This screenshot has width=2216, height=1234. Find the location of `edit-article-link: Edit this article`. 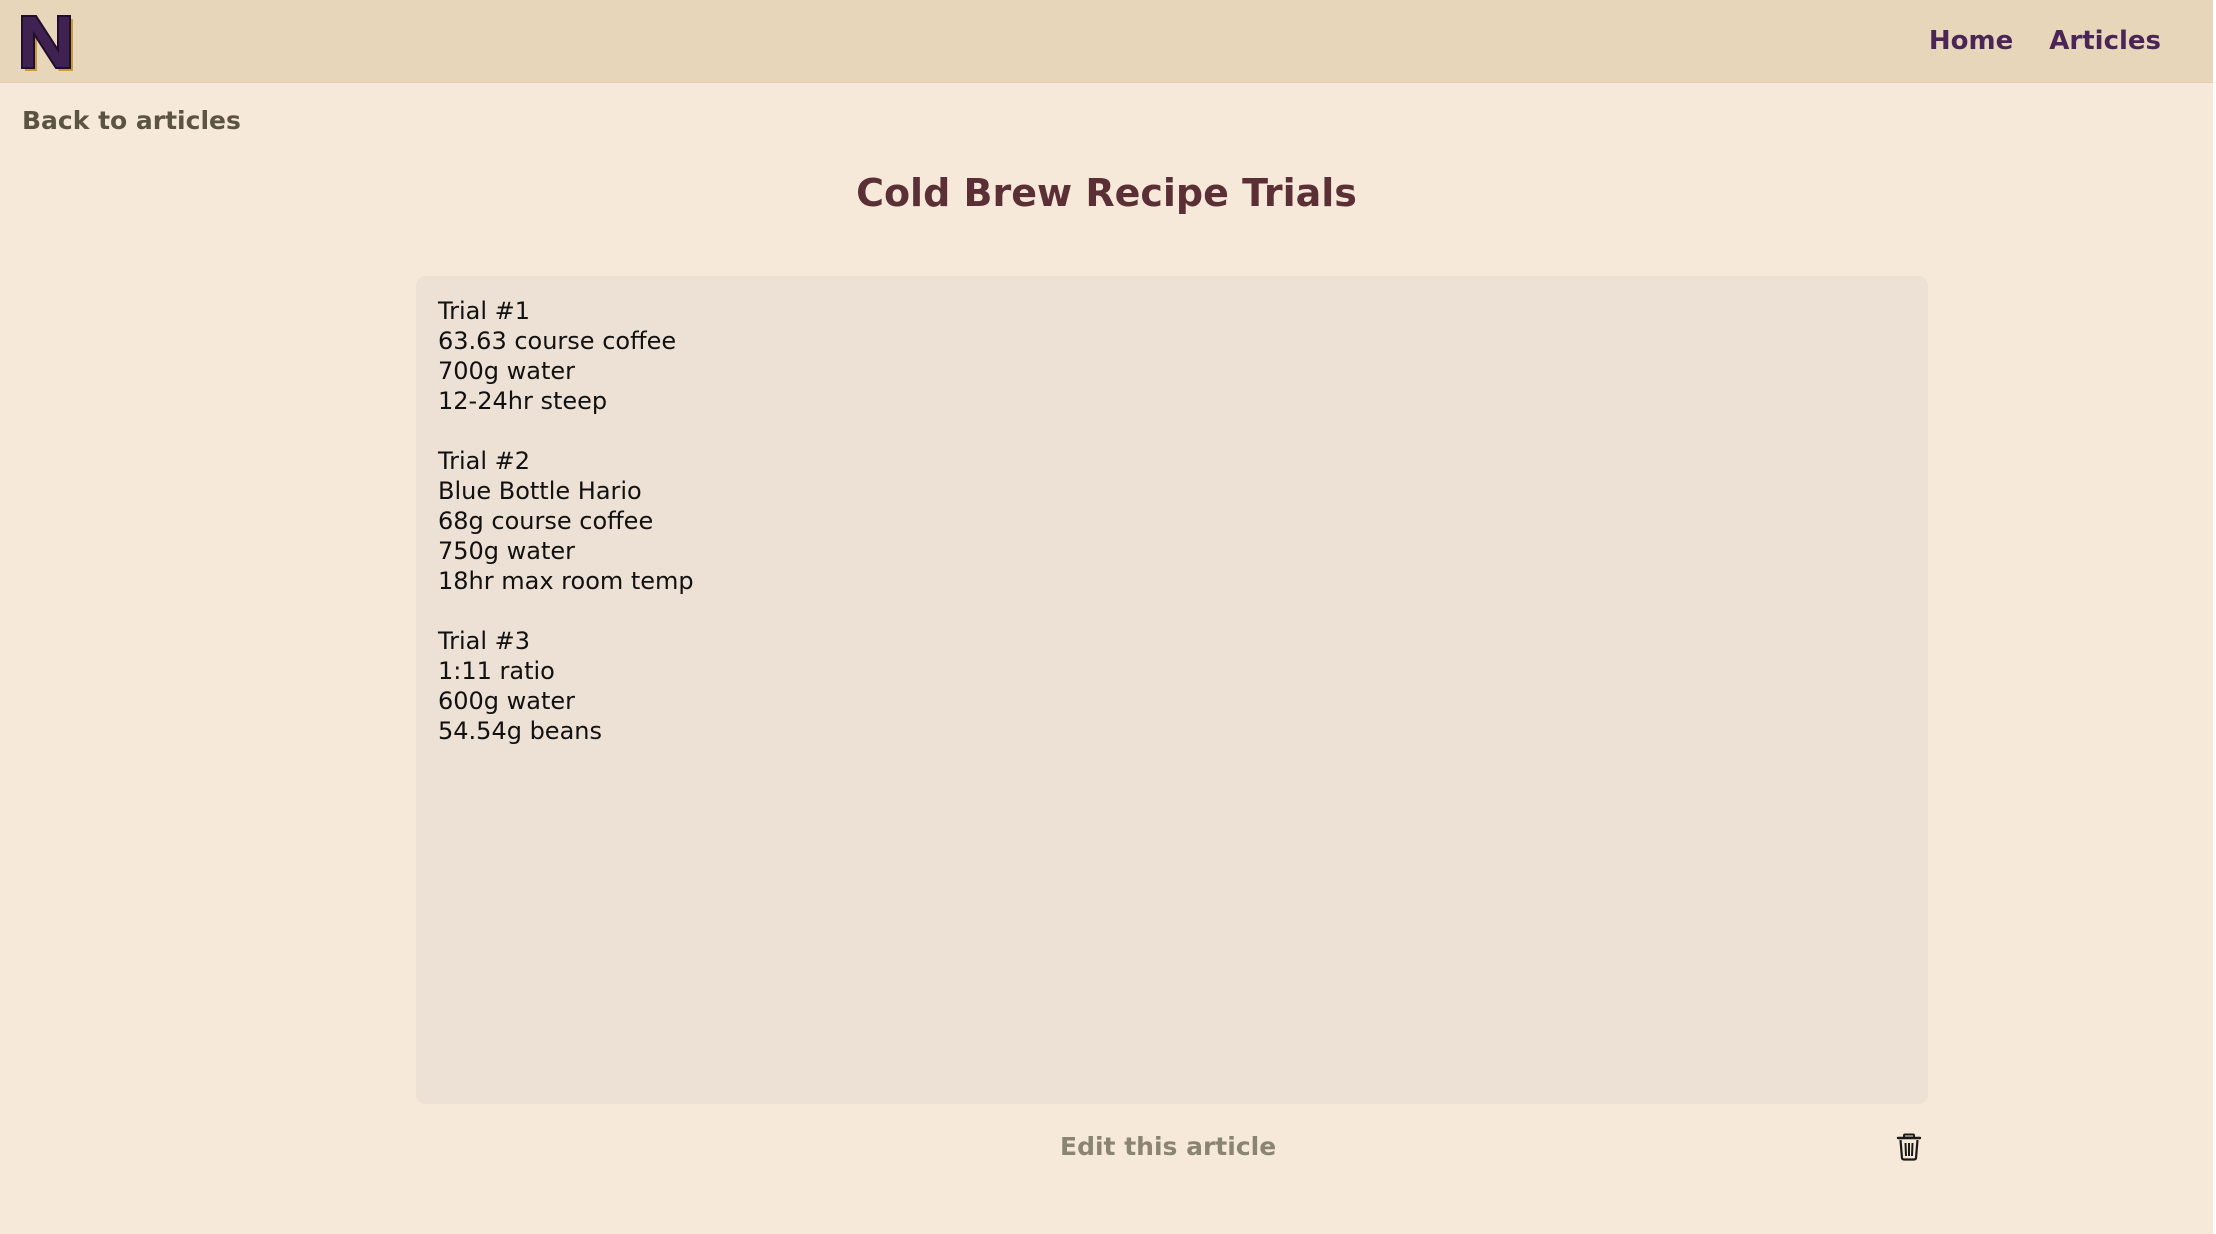

edit-article-link: Edit this article is located at coordinates (1168, 1147).